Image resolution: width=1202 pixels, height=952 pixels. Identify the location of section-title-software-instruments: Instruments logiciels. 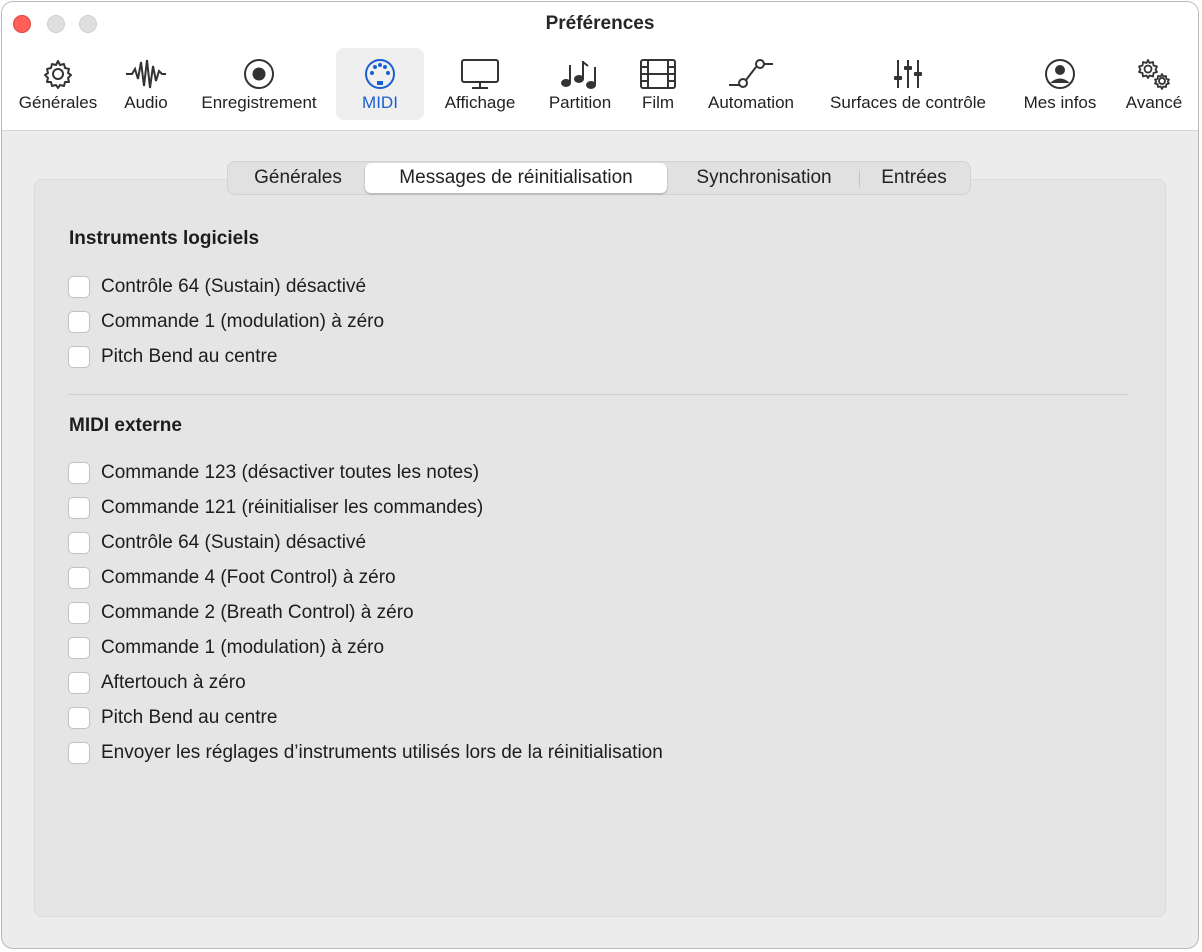
(164, 238).